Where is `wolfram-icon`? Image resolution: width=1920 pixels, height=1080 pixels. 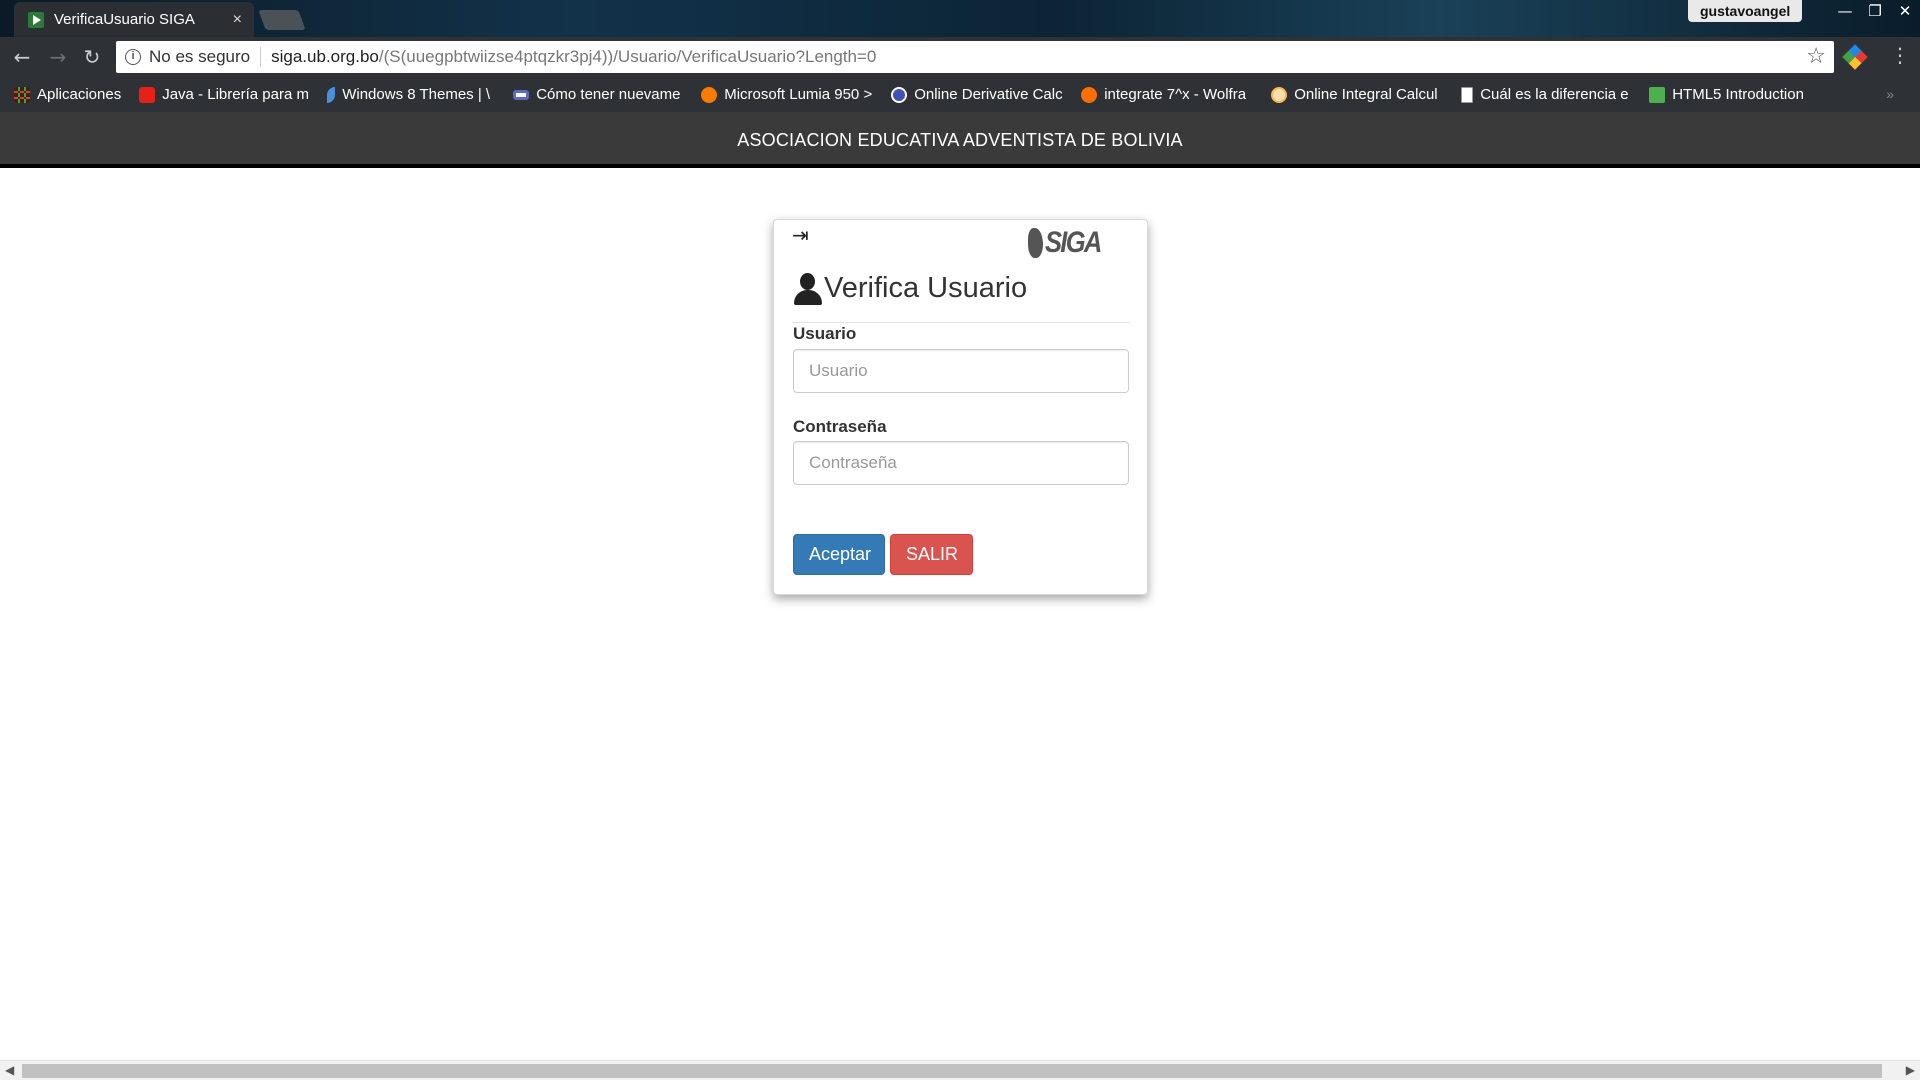
wolfram-icon is located at coordinates (1089, 94).